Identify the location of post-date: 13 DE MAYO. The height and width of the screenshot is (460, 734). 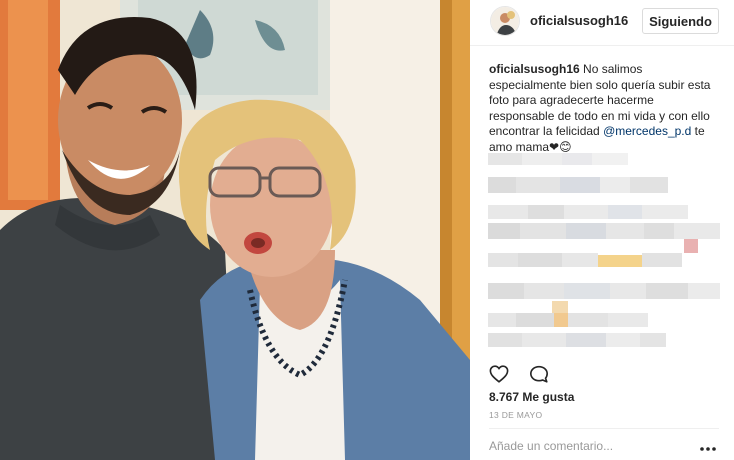
(515, 415).